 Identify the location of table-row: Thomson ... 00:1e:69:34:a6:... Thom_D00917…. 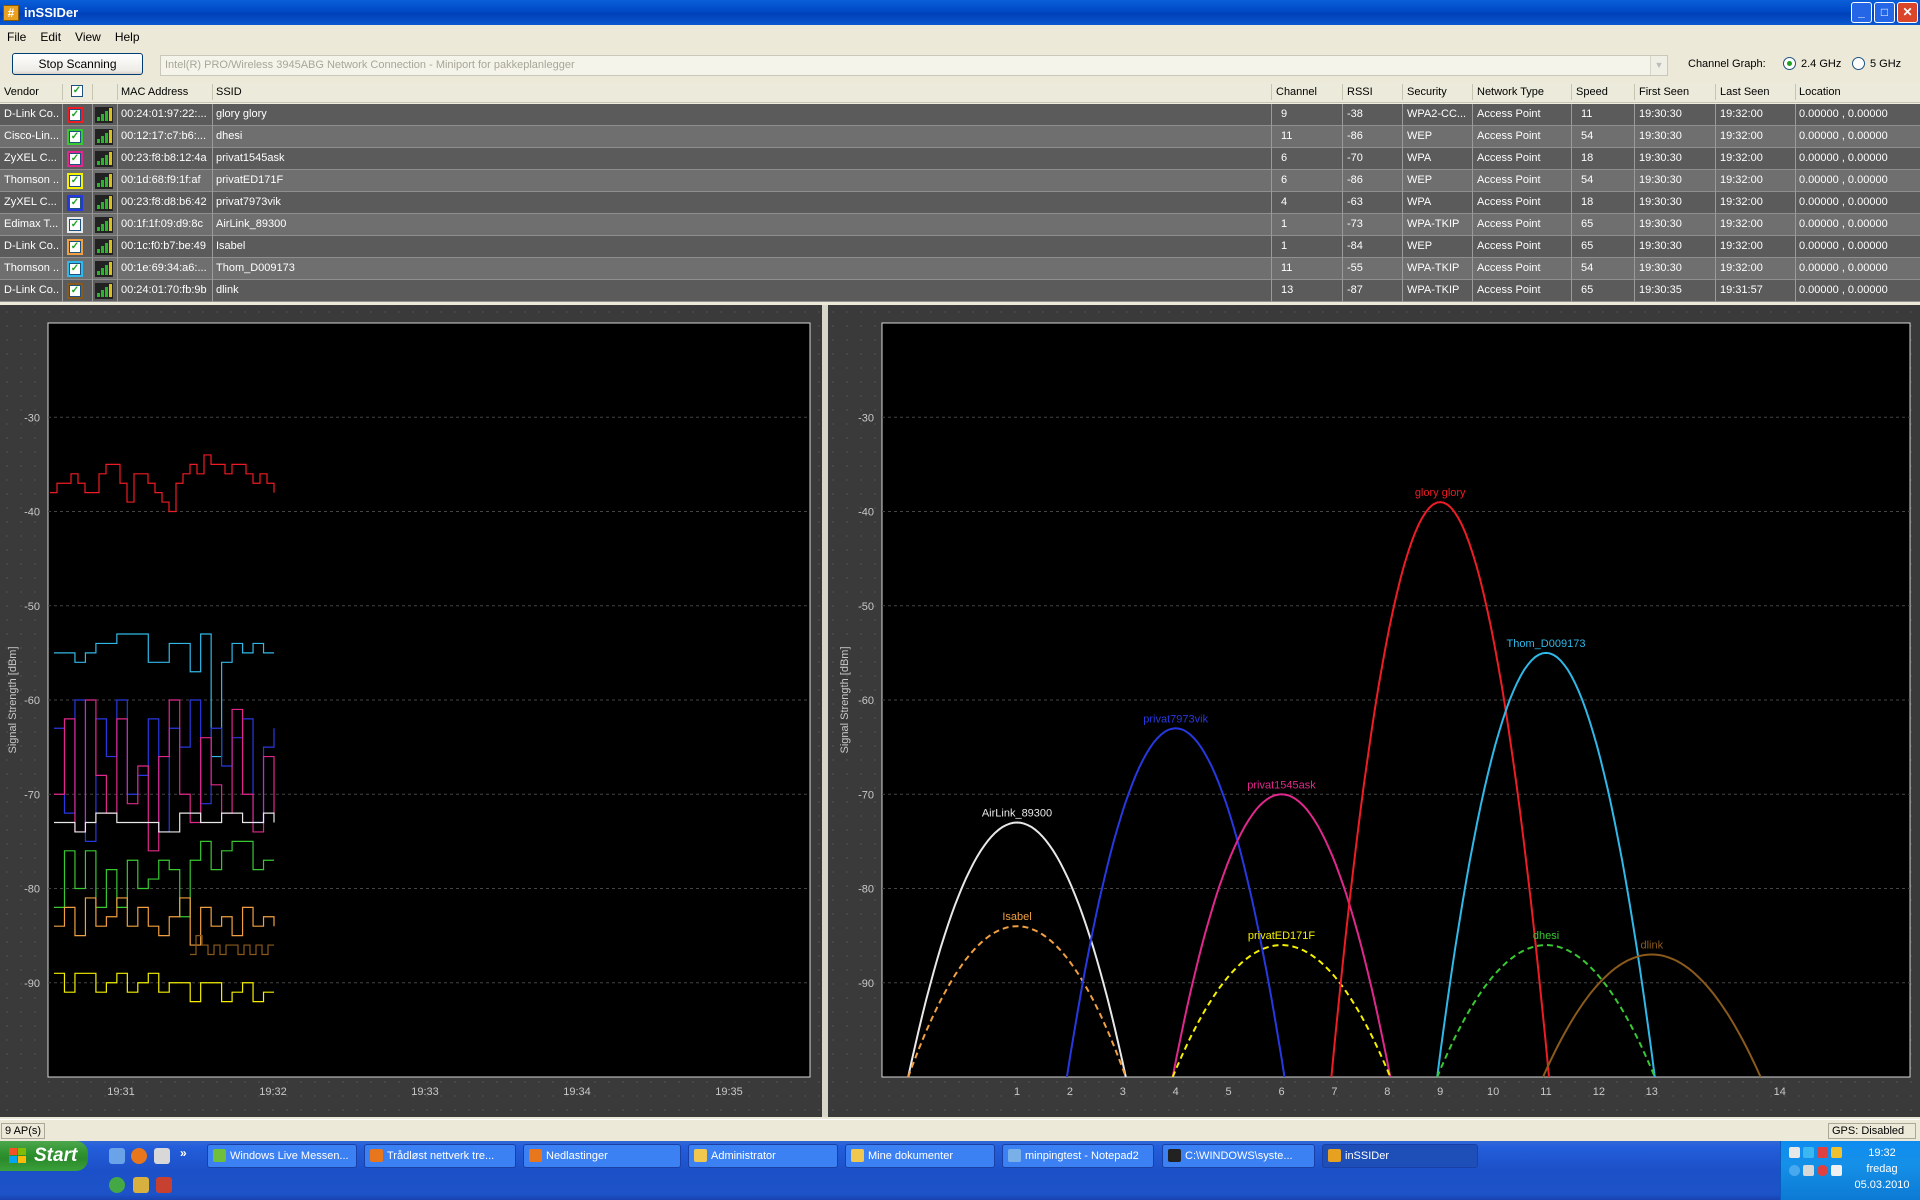
(960, 269).